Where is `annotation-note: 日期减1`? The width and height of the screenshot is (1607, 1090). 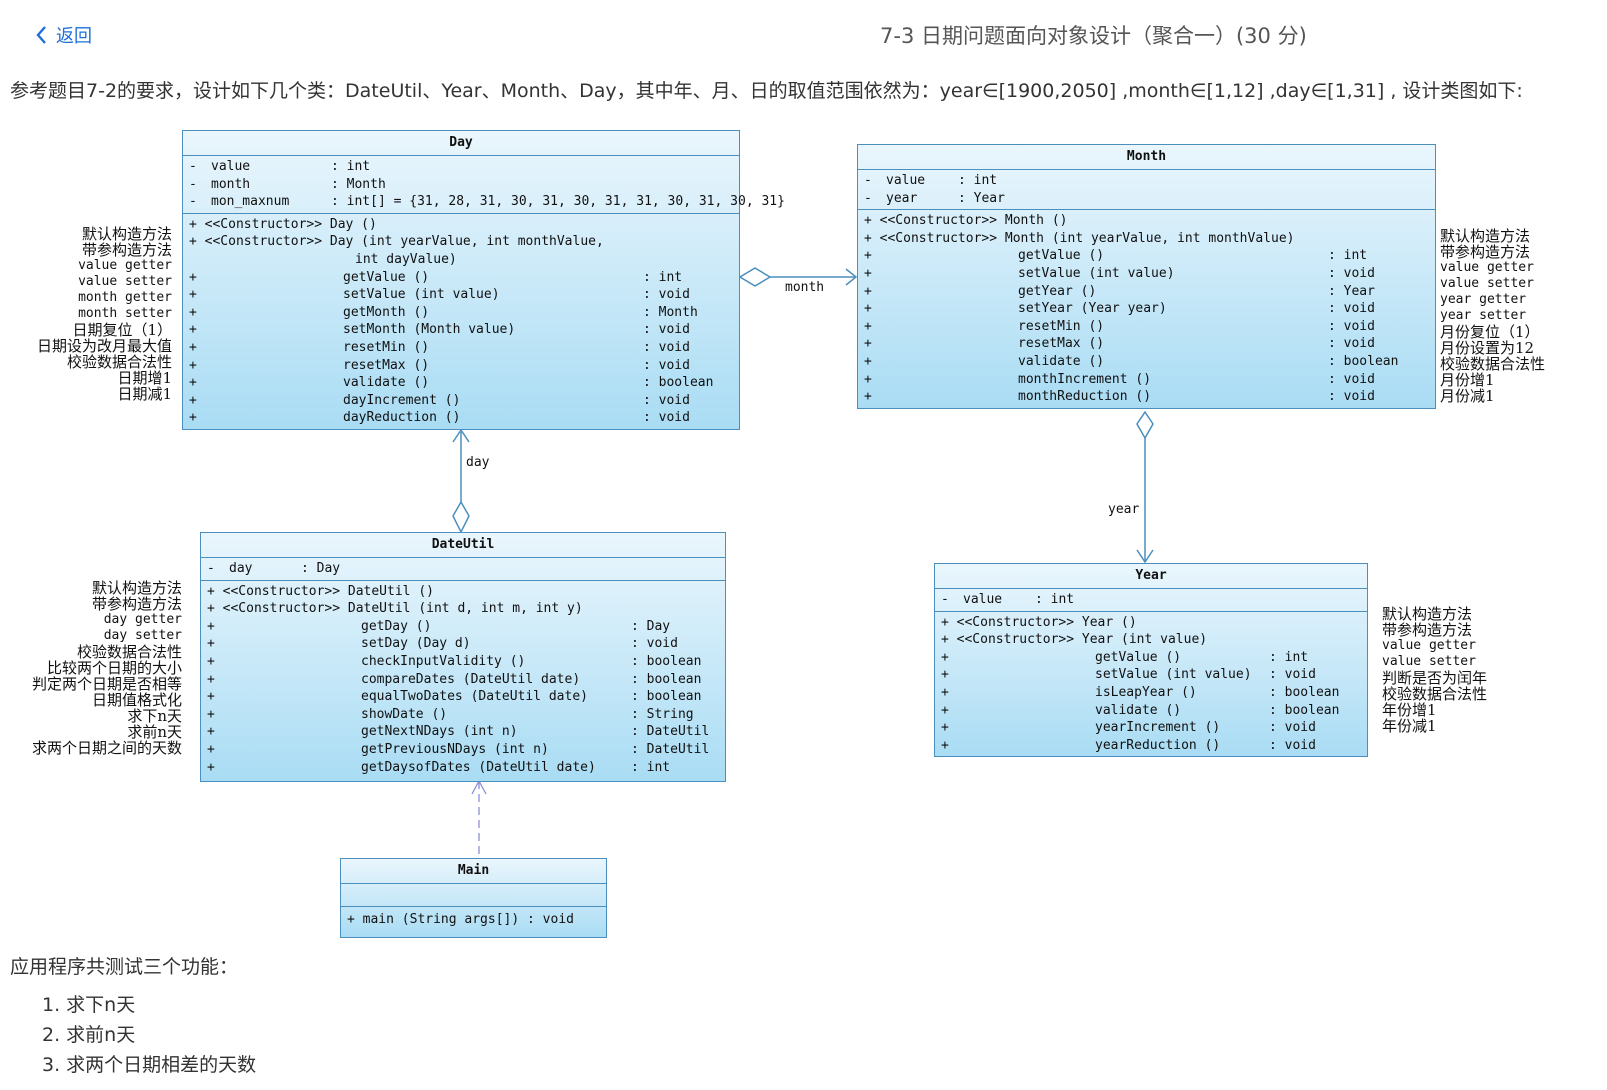
annotation-note: 日期减1 is located at coordinates (144, 394).